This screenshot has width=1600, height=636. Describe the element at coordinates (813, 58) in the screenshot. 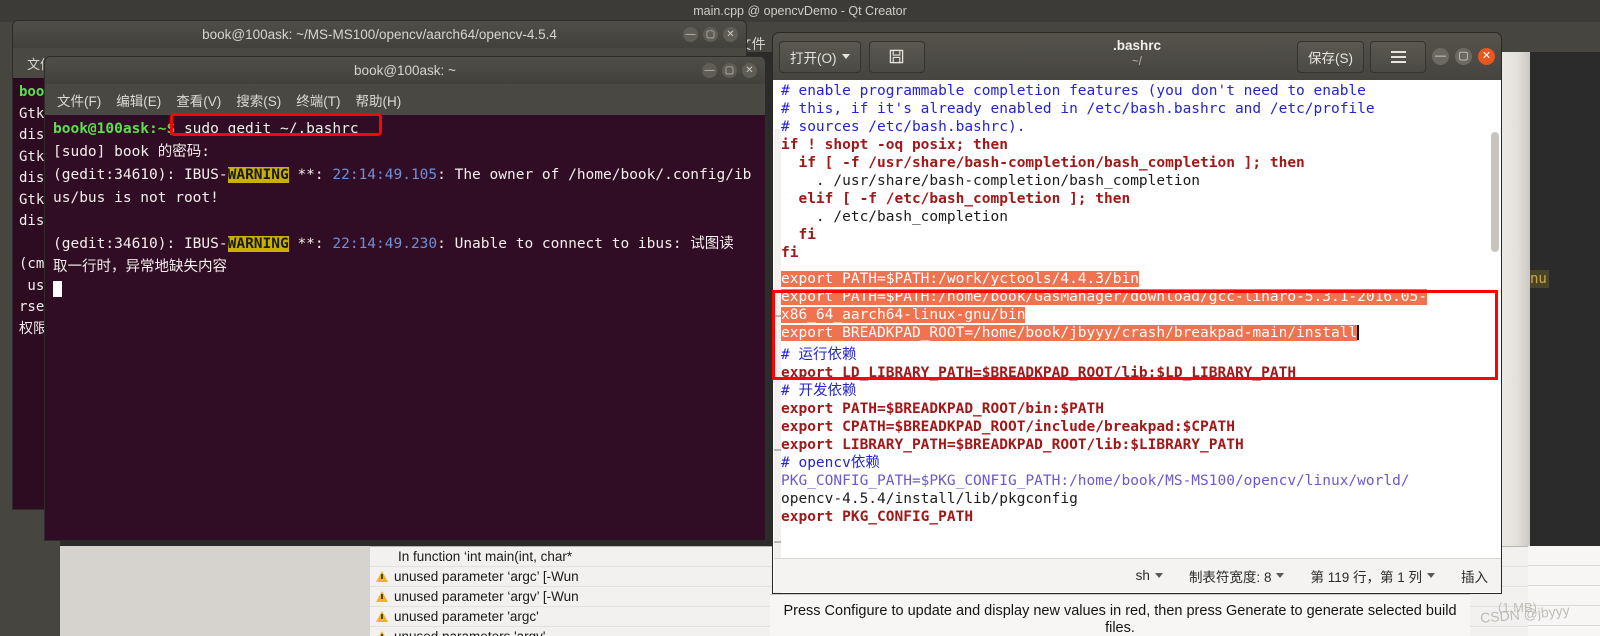

I see `open-button-label: 打开(O)` at that location.